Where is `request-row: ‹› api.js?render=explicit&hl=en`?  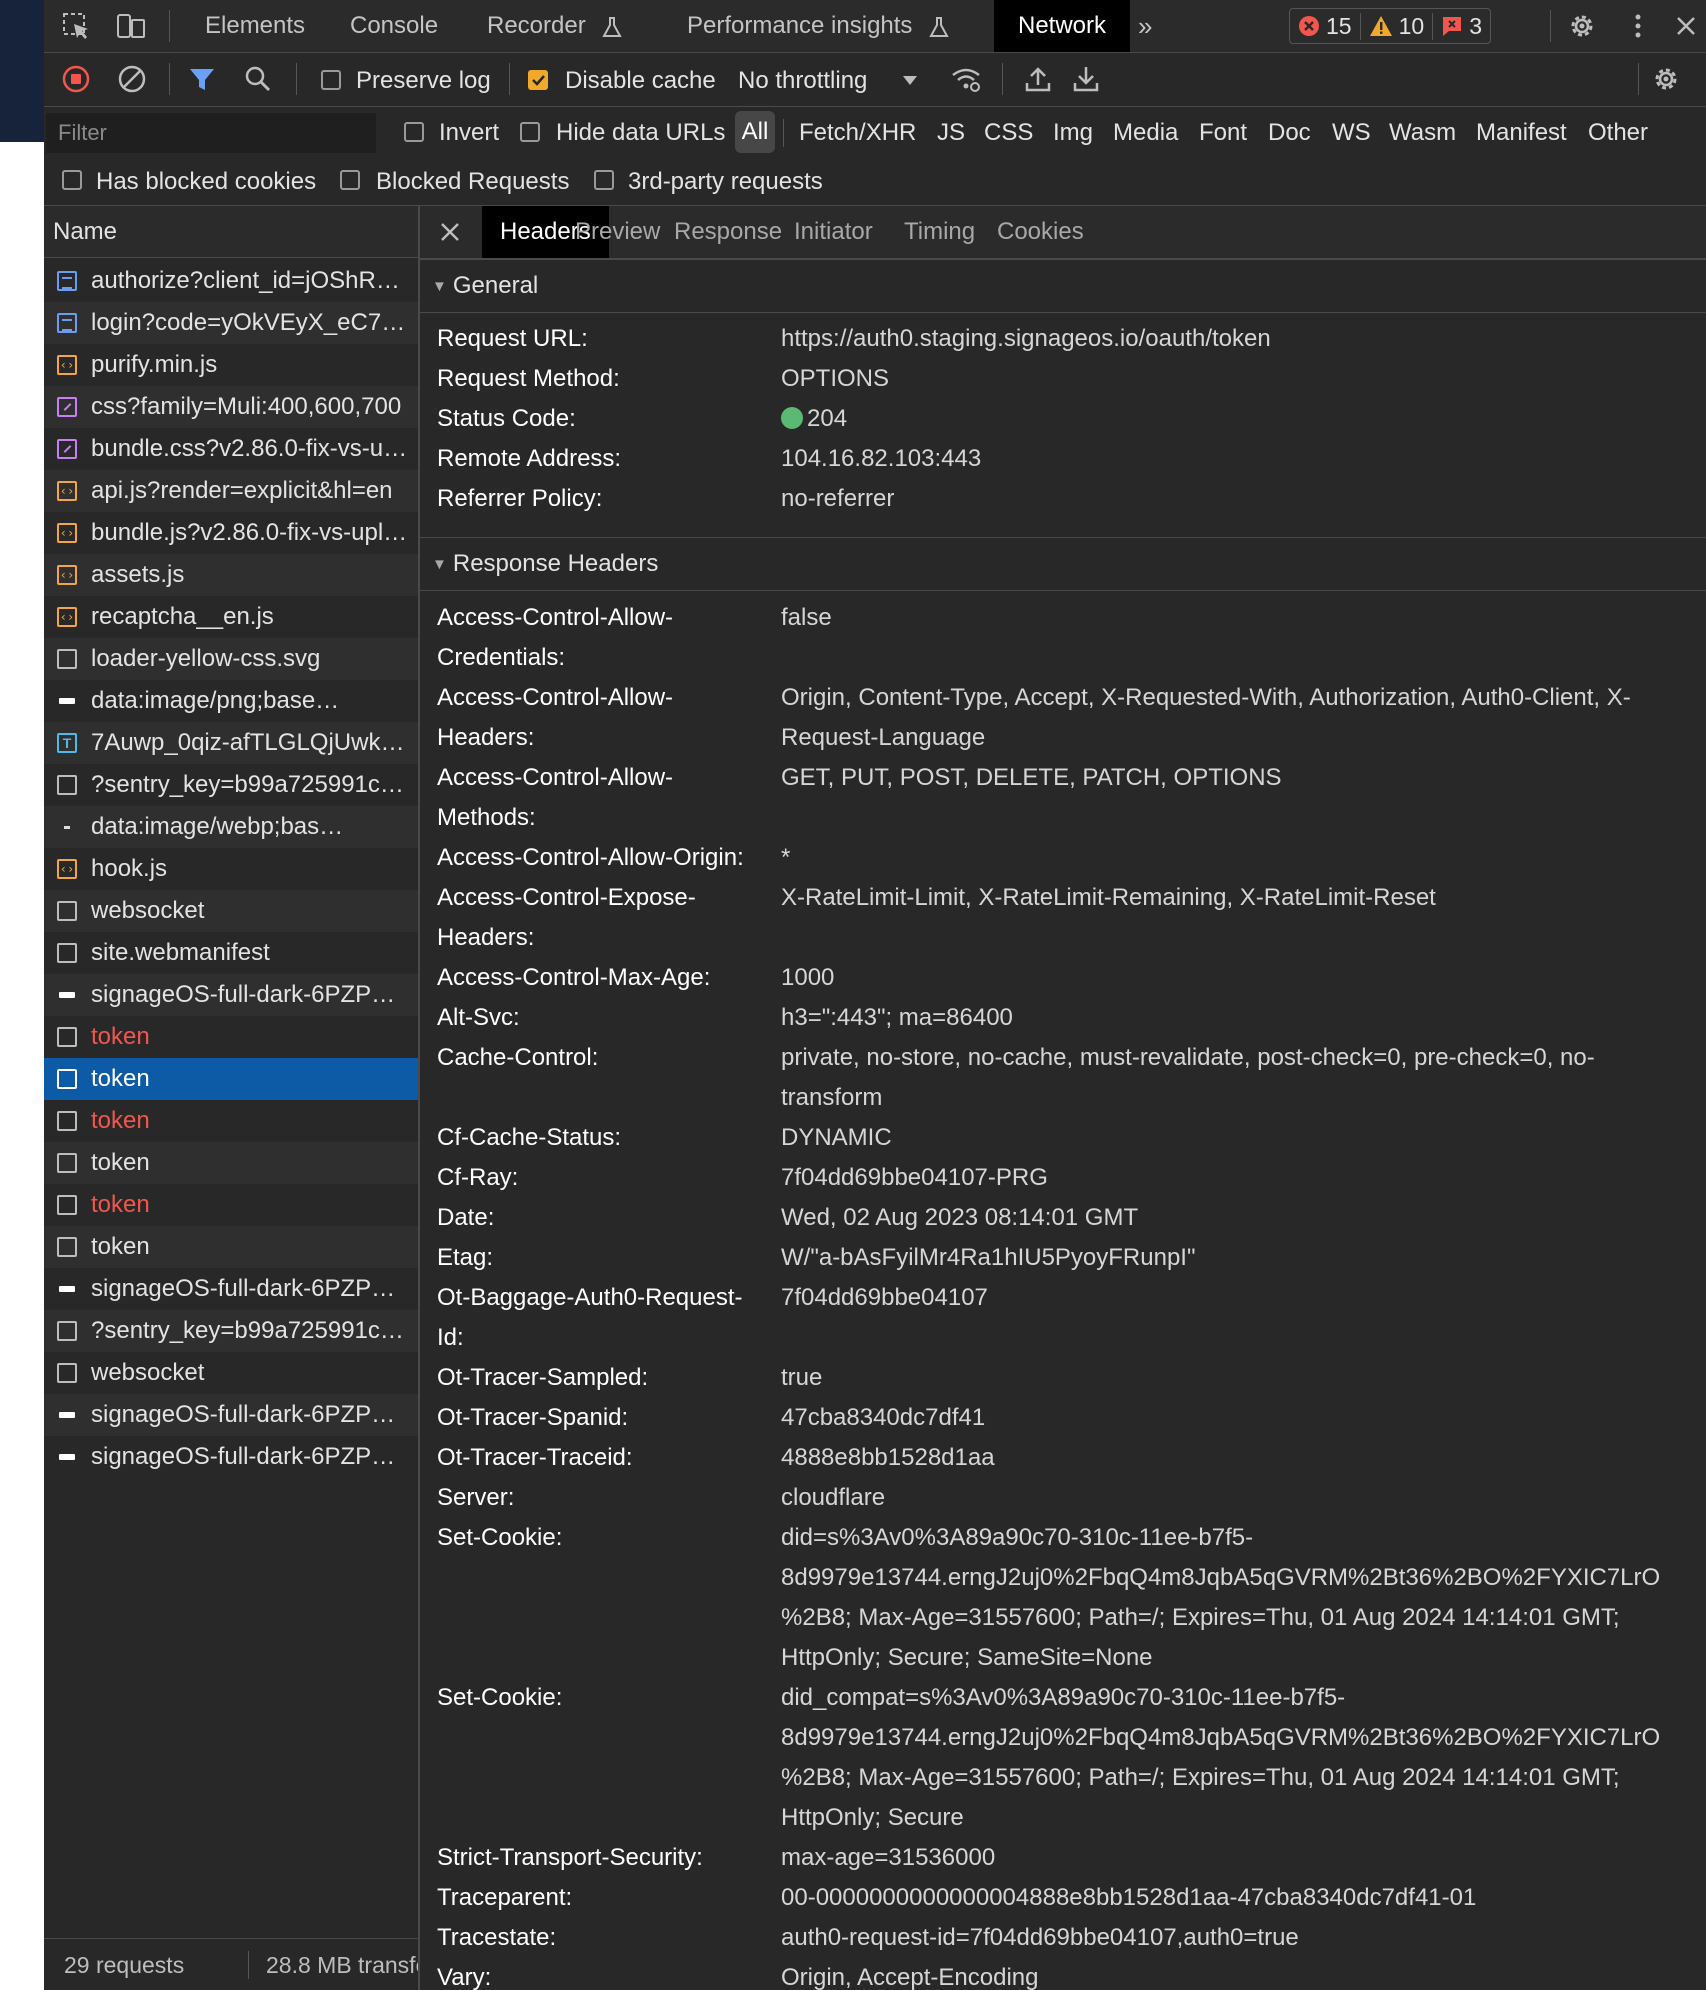
request-row: ‹› api.js?render=explicit&hl=en is located at coordinates (231, 491).